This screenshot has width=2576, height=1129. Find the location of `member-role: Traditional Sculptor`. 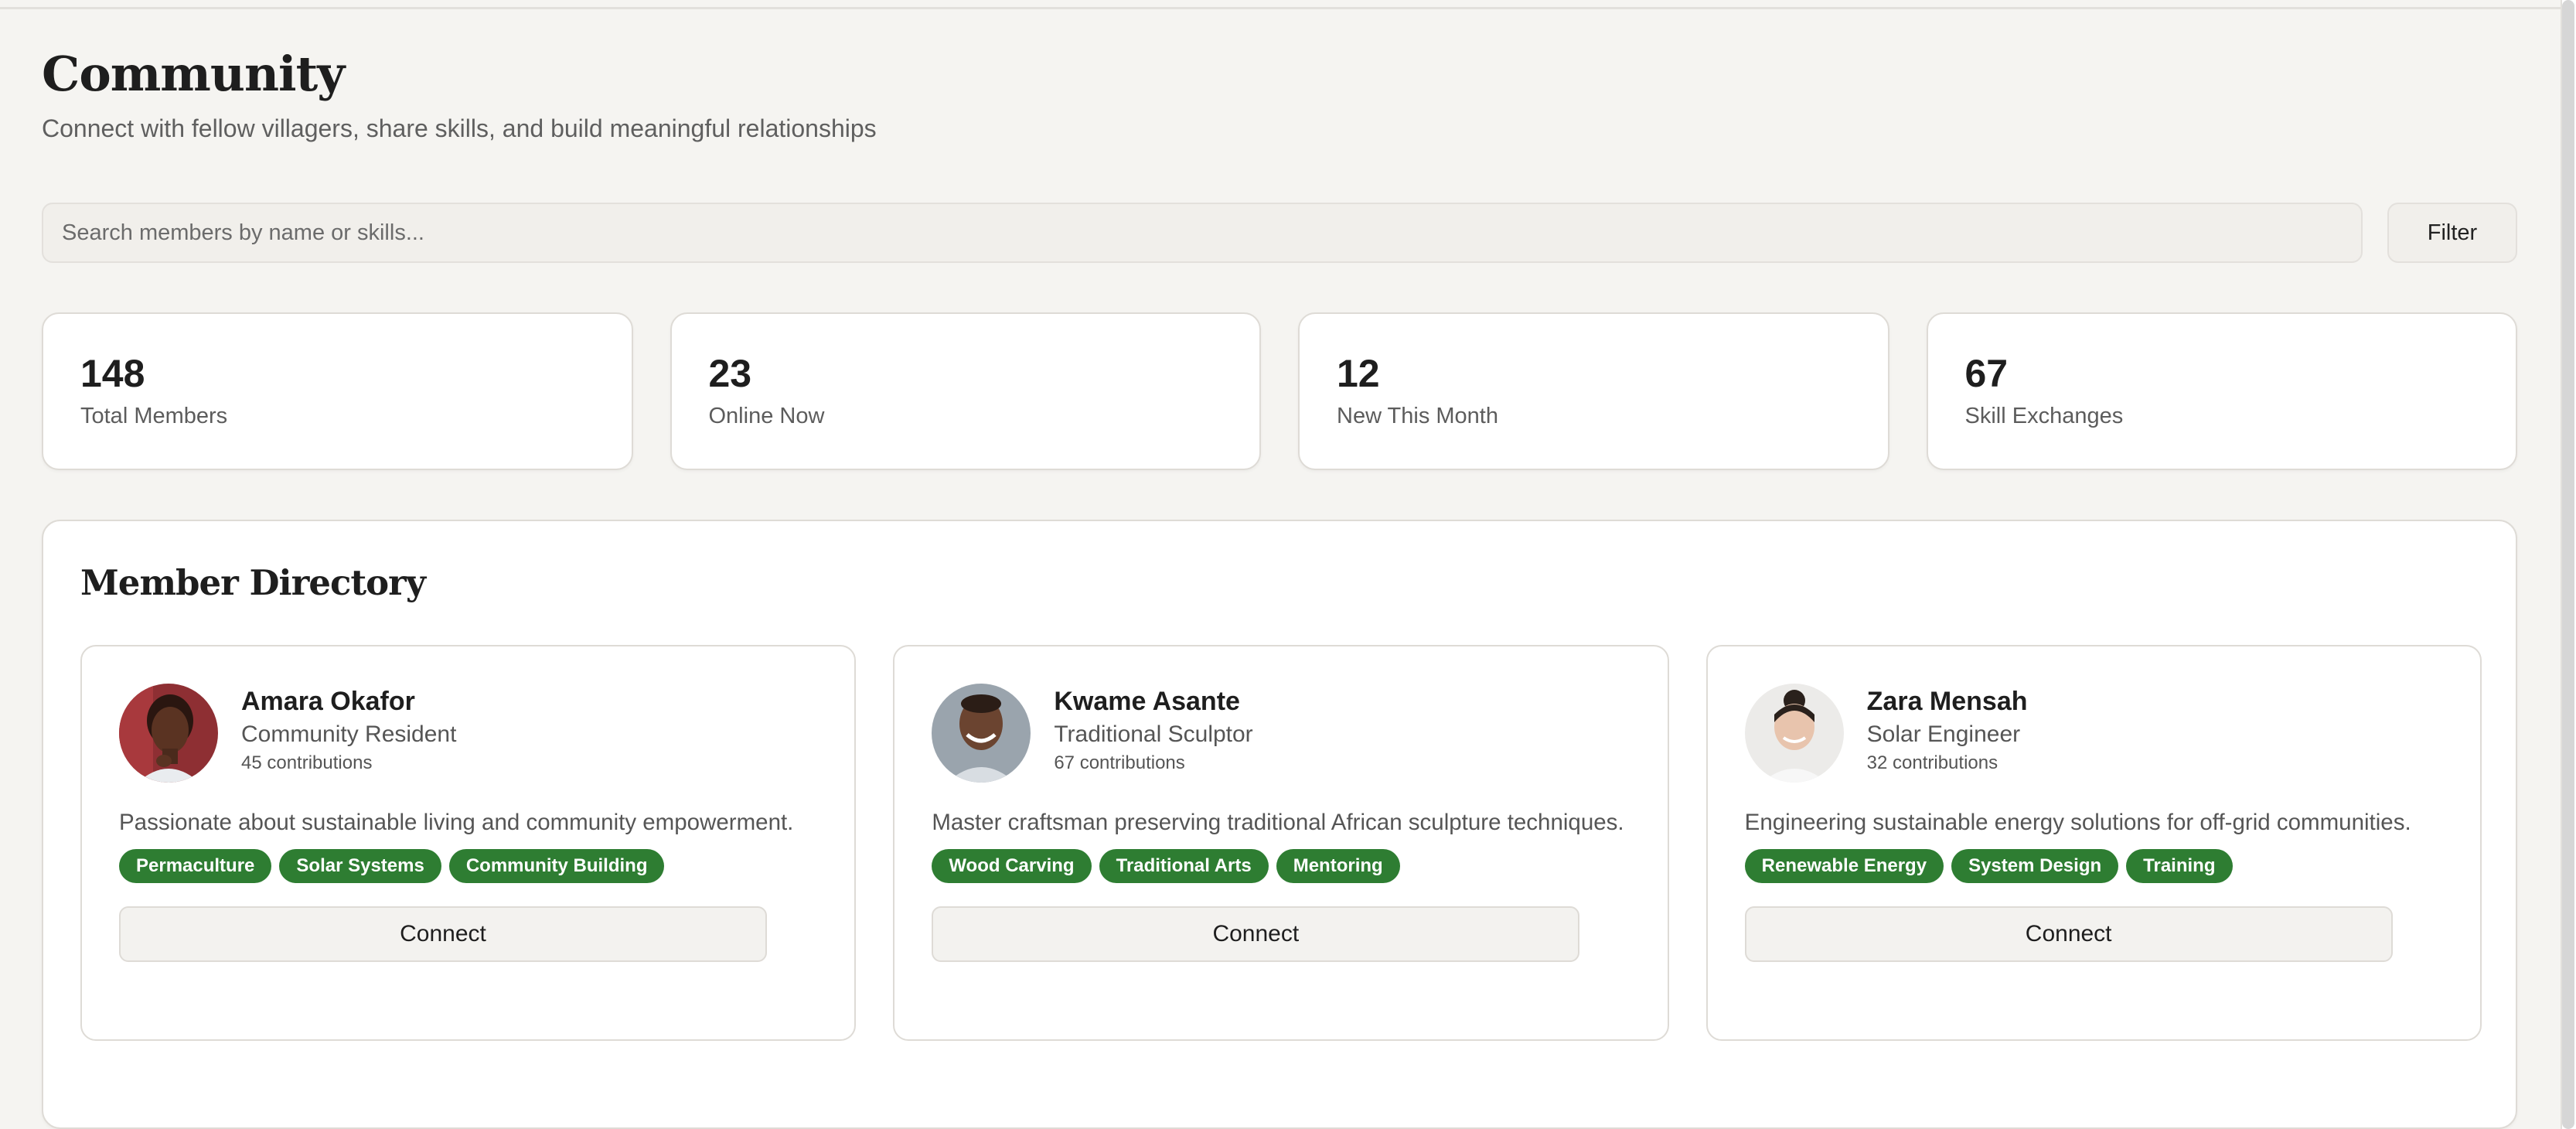

member-role: Traditional Sculptor is located at coordinates (1153, 734).